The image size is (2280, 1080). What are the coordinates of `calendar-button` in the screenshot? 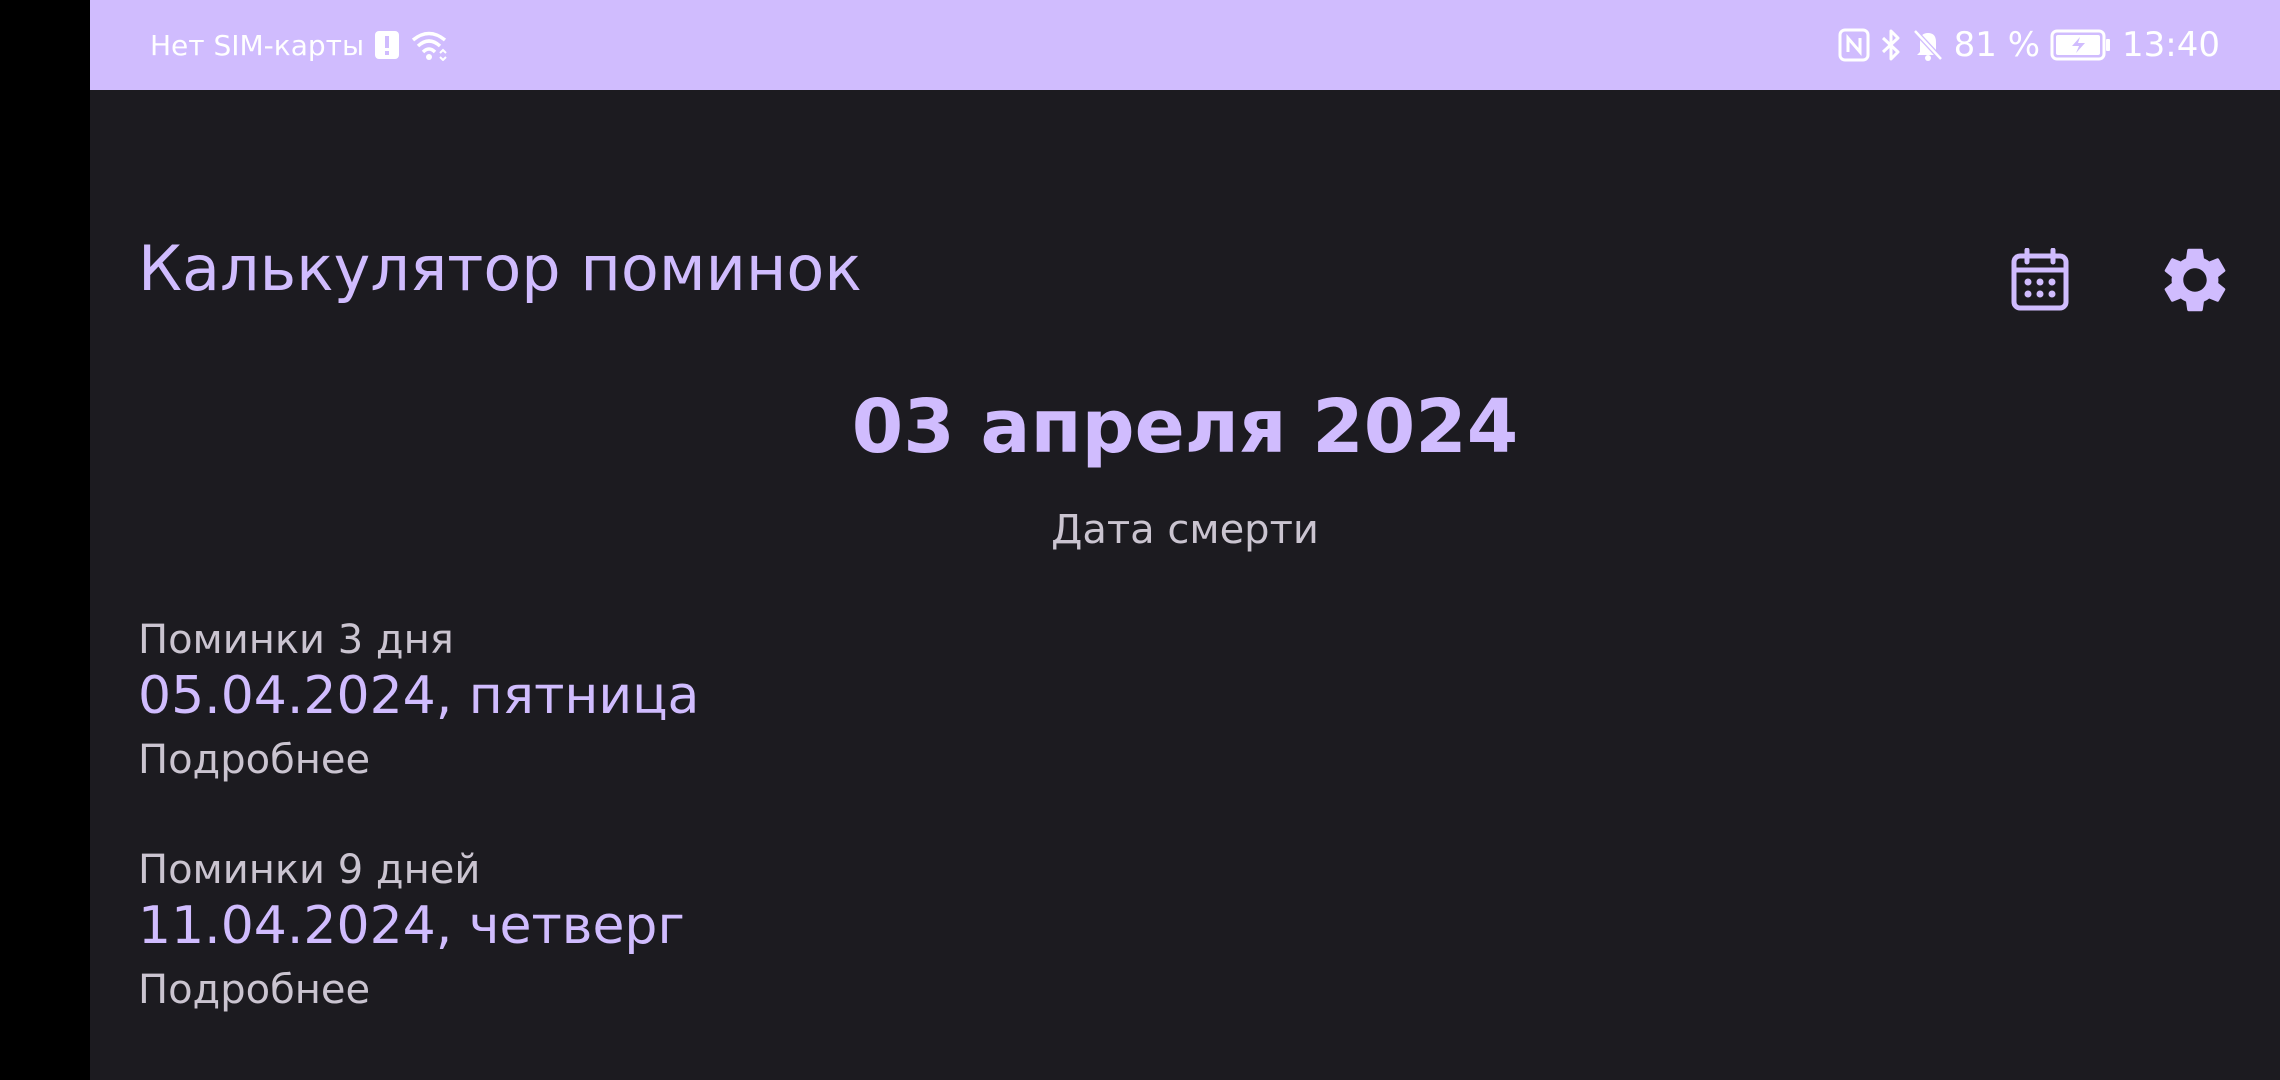 It's located at (2040, 280).